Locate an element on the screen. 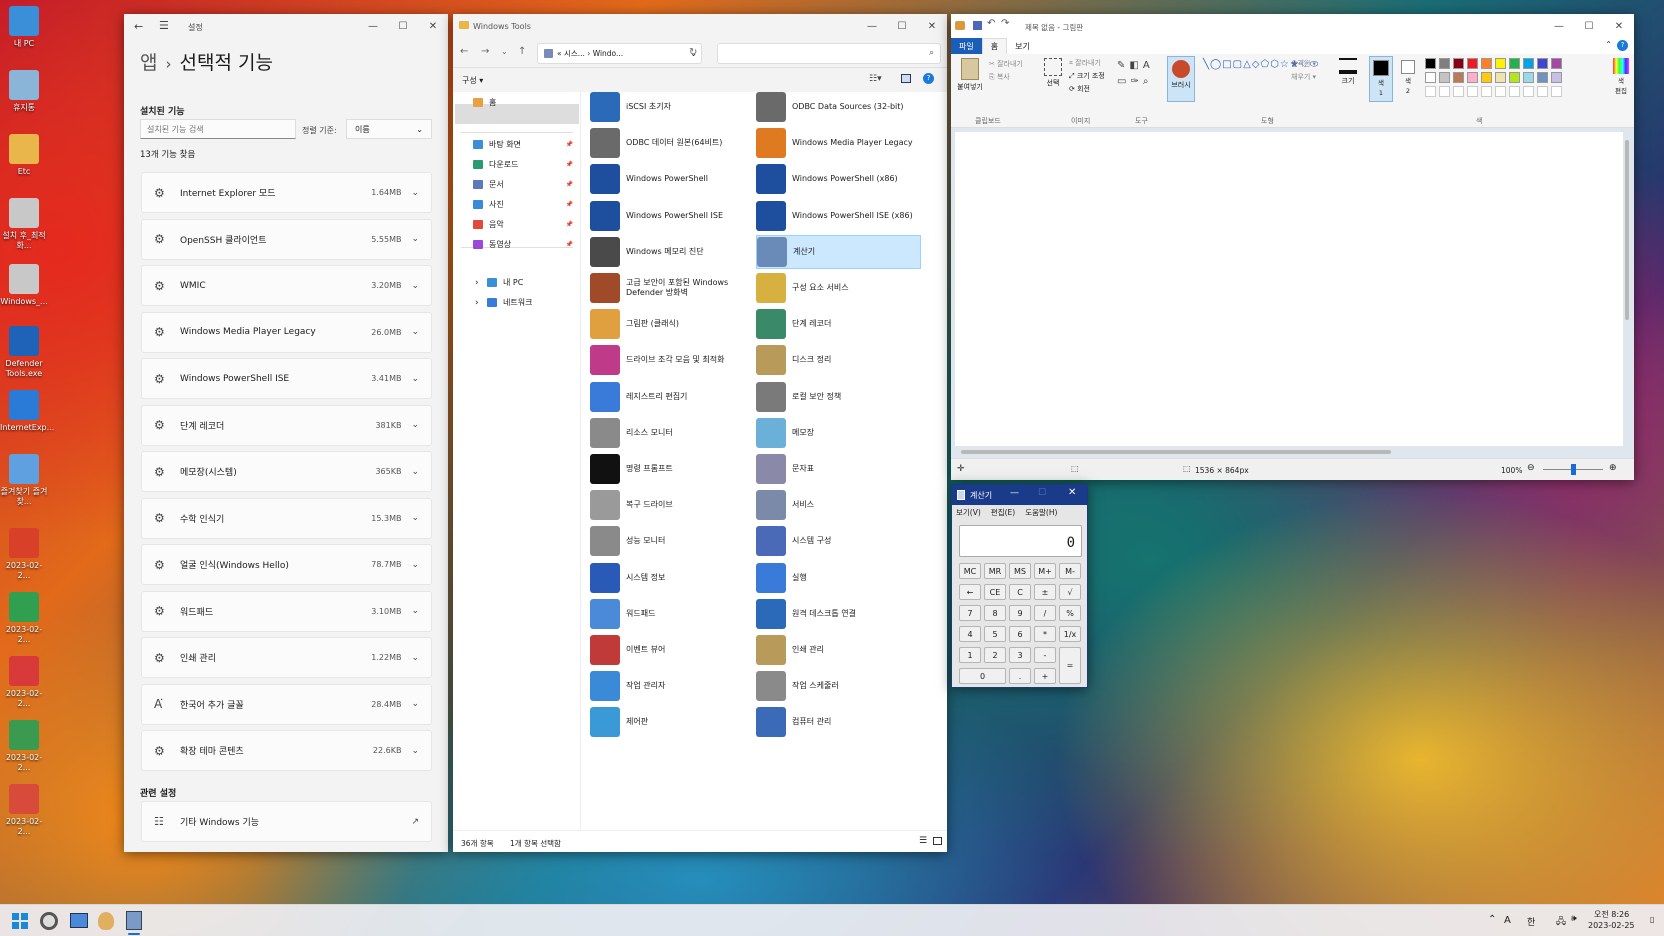 This screenshot has width=1664, height=936. calc-key: + is located at coordinates (1045, 676).